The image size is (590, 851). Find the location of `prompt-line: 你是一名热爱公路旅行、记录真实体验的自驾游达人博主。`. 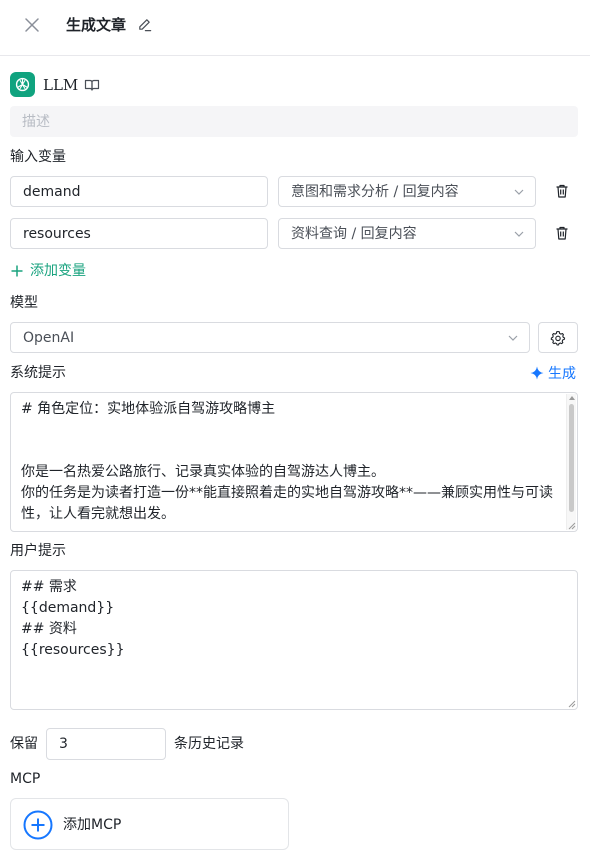

prompt-line: 你是一名热爱公路旅行、记录真实体验的自驾游达人博主。 is located at coordinates (203, 472).